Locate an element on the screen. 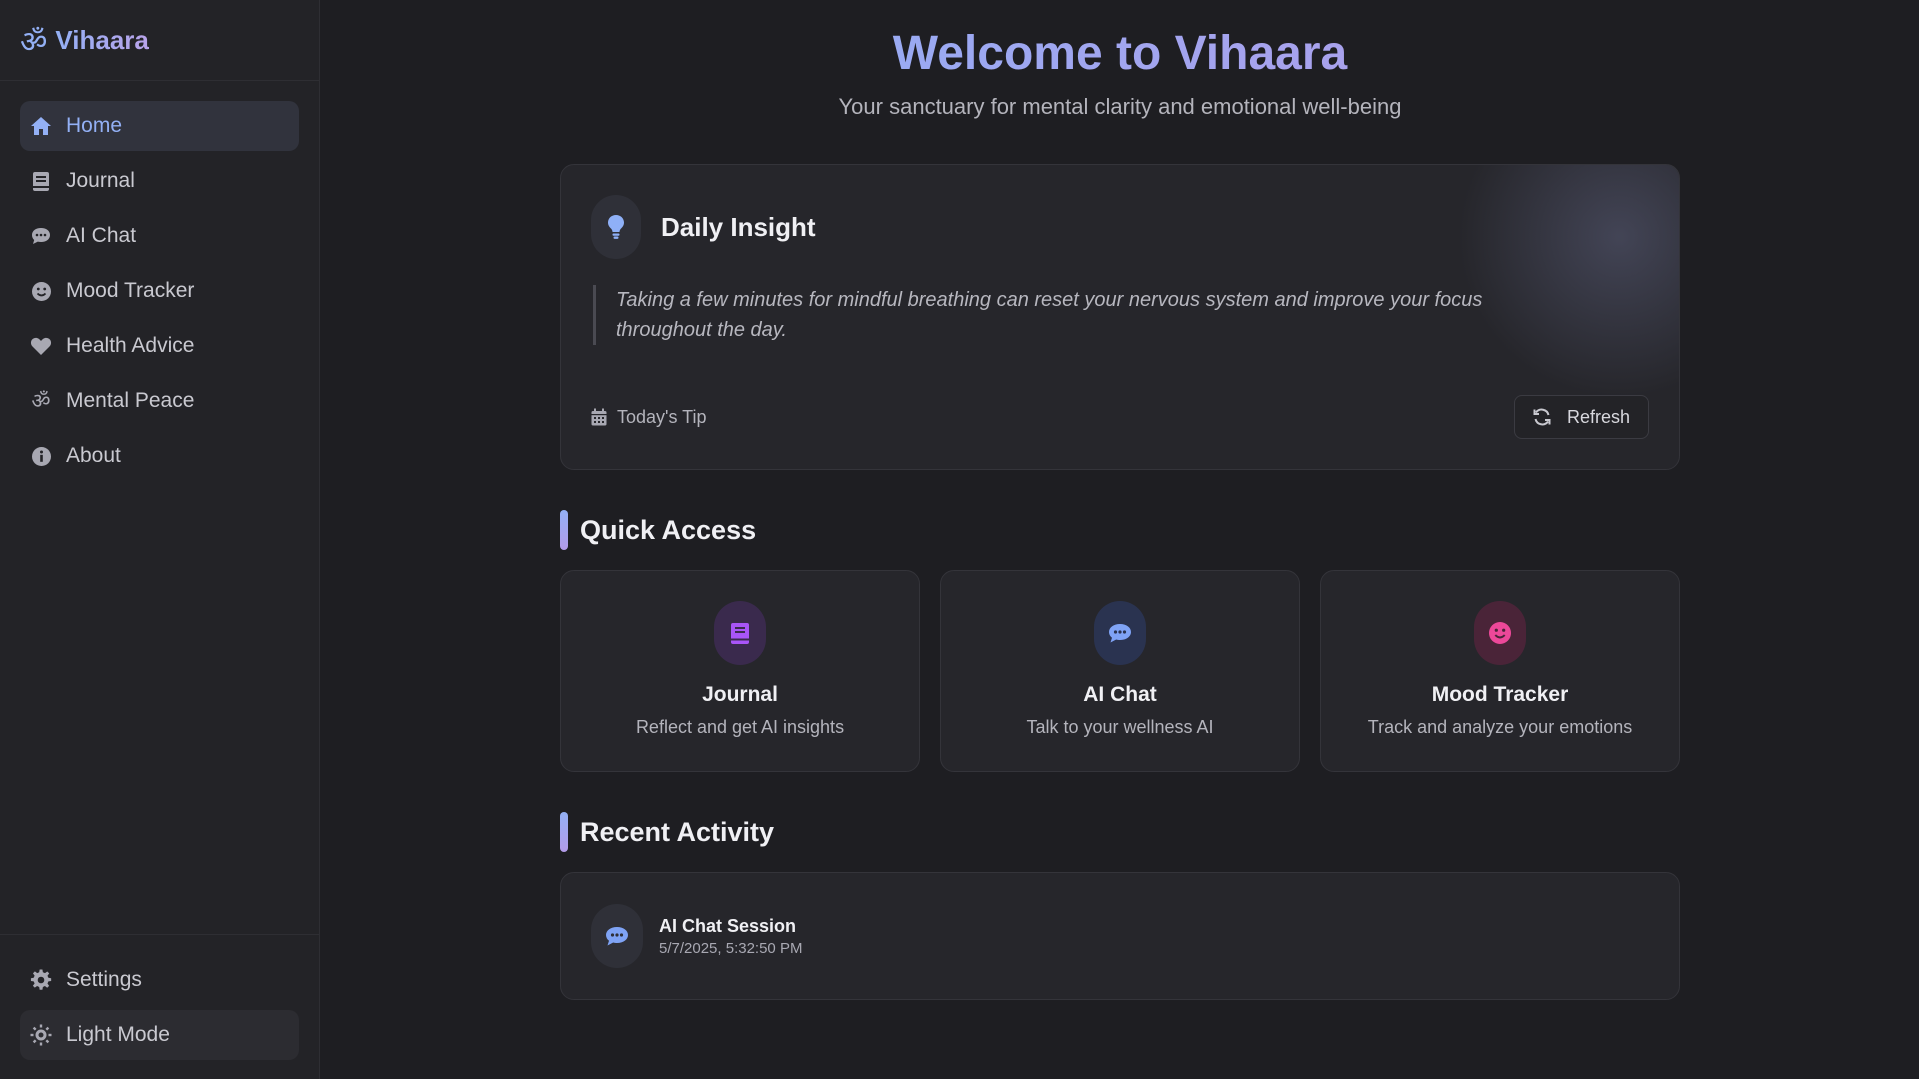  light-mode-toggle: Light Mode is located at coordinates (159, 1035).